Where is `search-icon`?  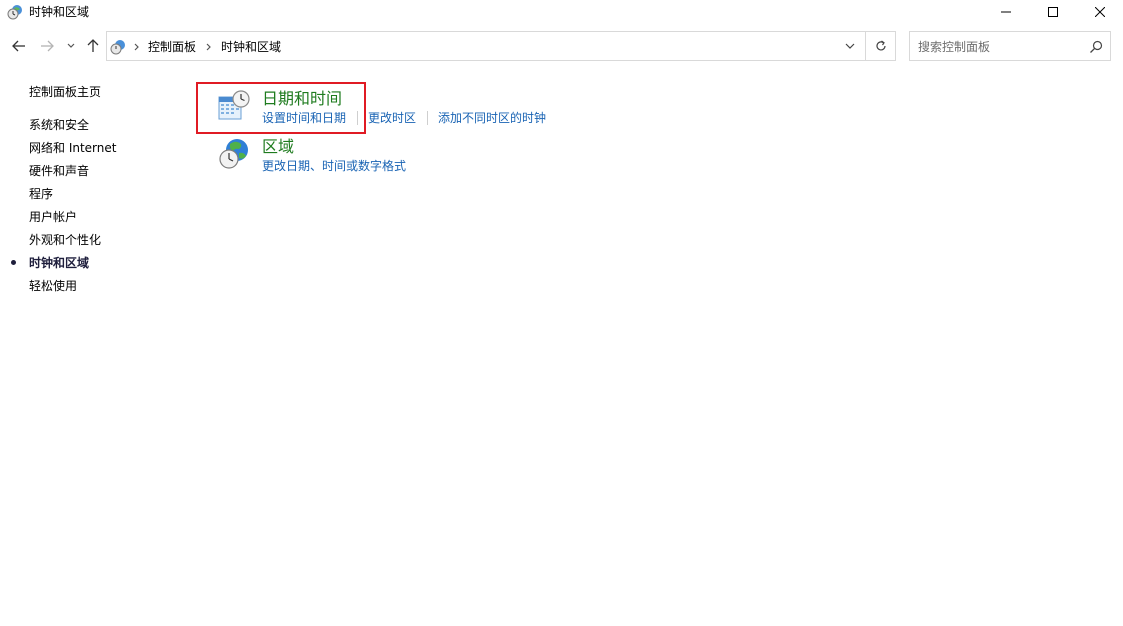
search-icon is located at coordinates (1096, 47).